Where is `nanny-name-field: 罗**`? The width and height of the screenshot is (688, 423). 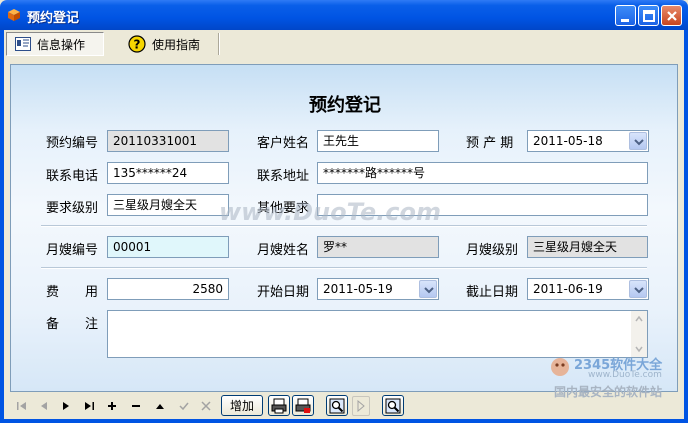
nanny-name-field: 罗** is located at coordinates (378, 247).